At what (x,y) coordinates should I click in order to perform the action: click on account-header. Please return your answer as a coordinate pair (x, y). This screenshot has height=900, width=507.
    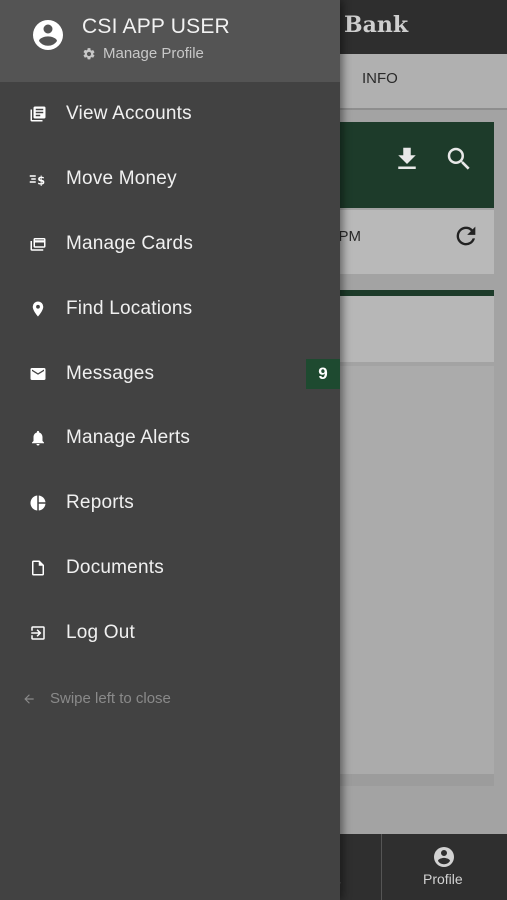
    Looking at the image, I should click on (415, 165).